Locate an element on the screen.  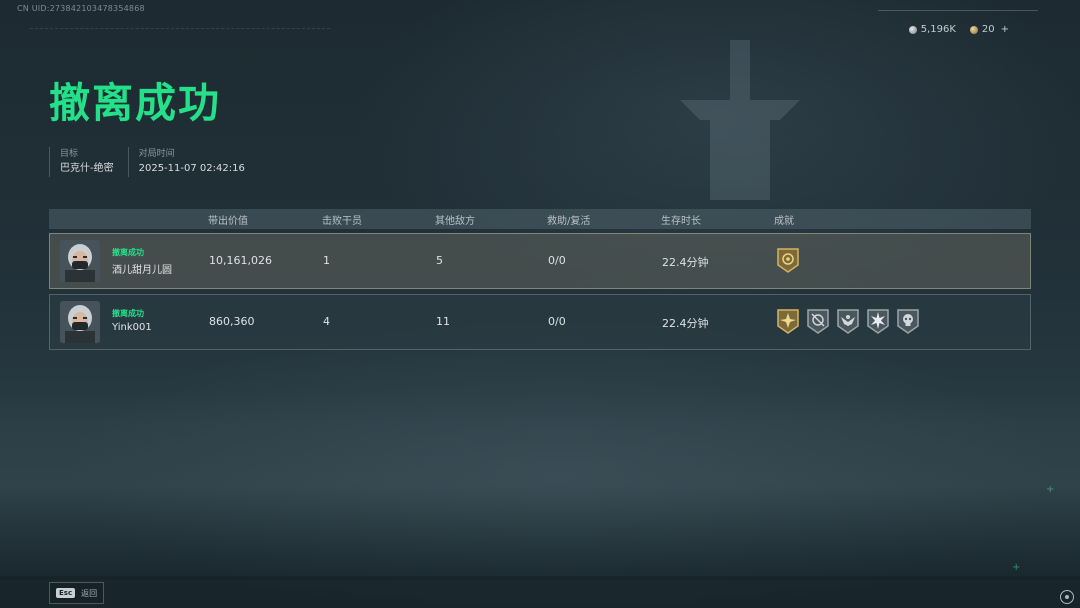
meta-target-label: 目标 is located at coordinates (69, 154).